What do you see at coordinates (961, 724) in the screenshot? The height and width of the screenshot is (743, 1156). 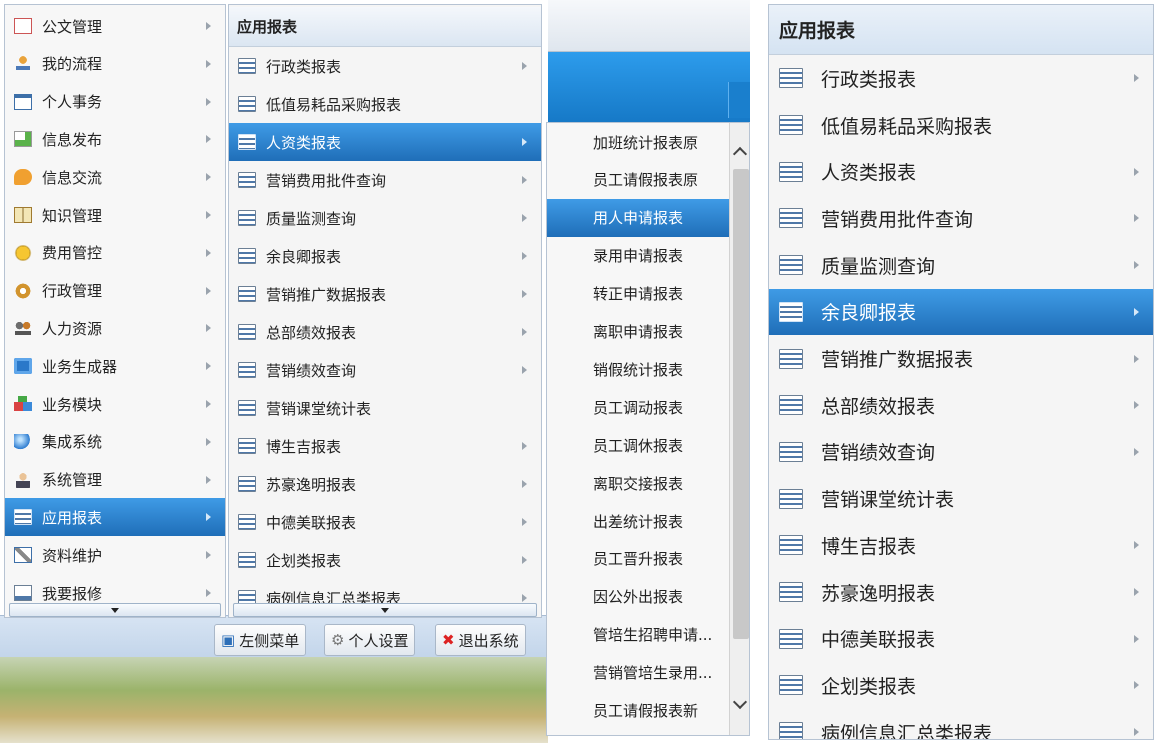 I see `report-menu-enlarged-item: 病例信息汇总类报表` at bounding box center [961, 724].